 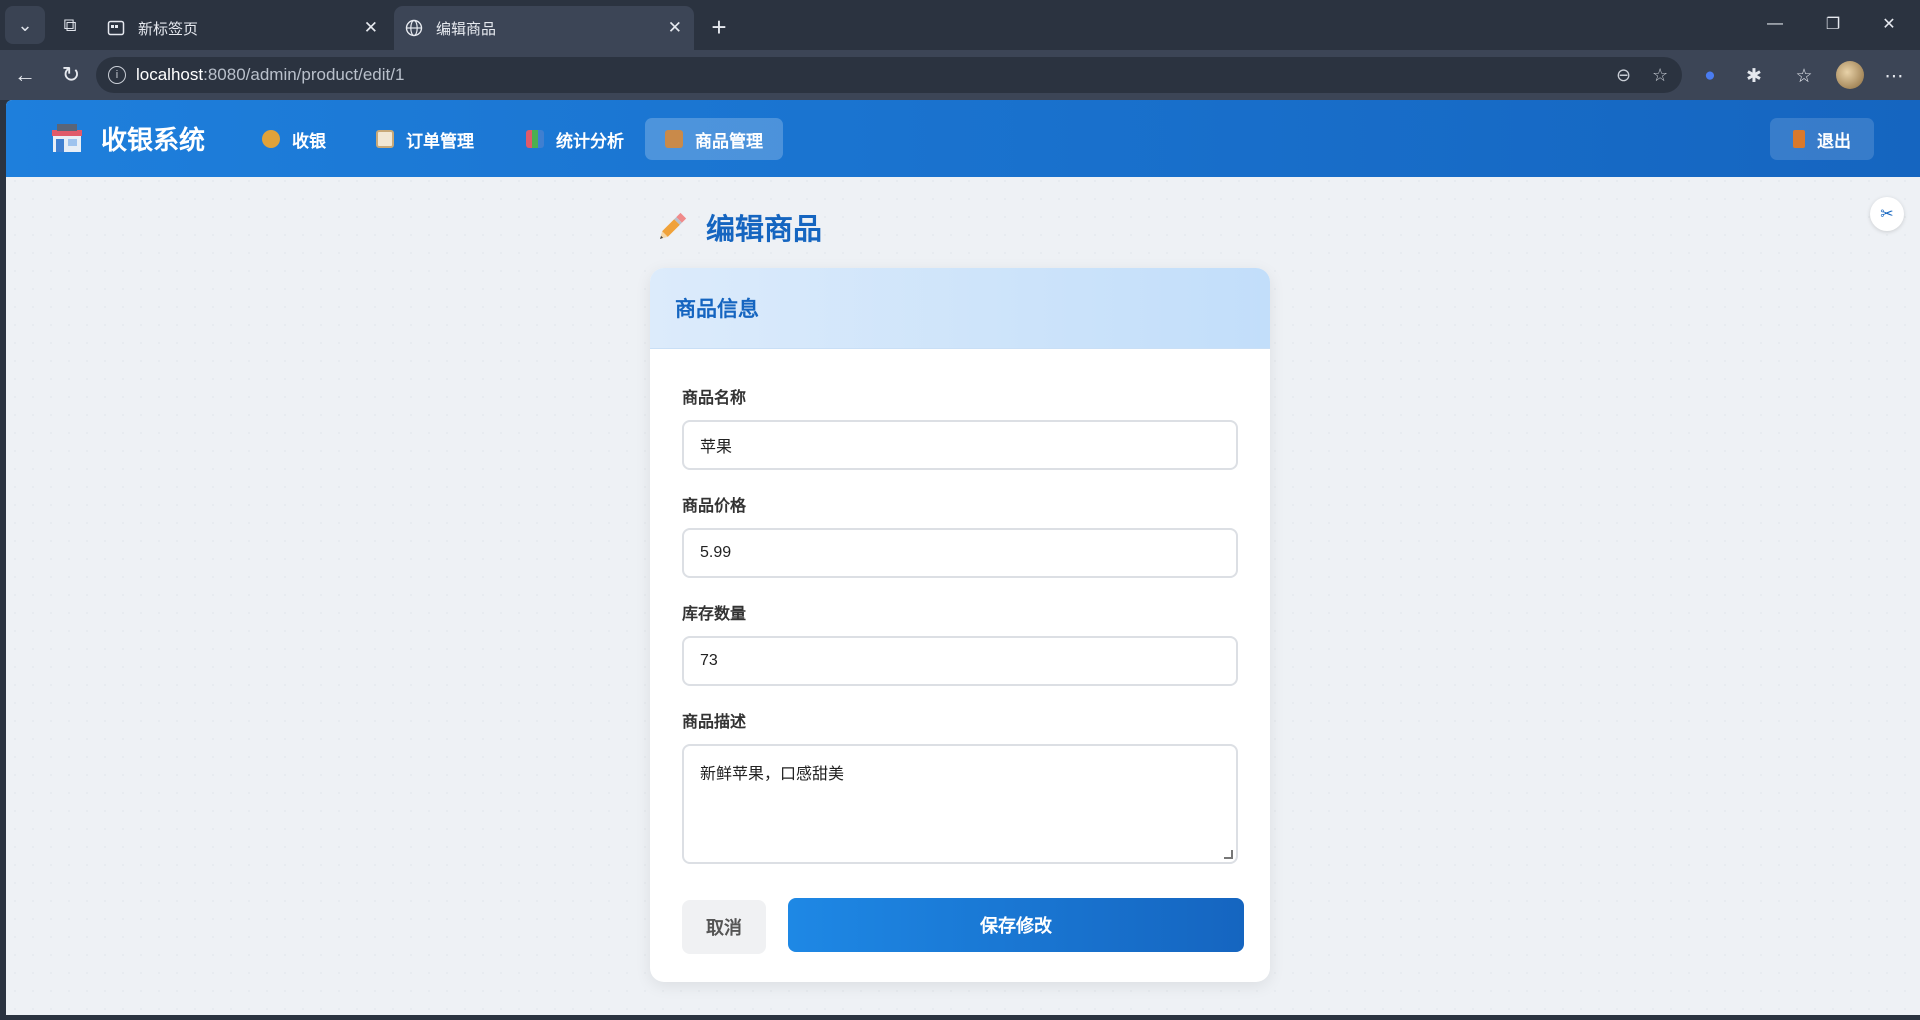 I want to click on extensions-button: ✱, so click(x=1754, y=76).